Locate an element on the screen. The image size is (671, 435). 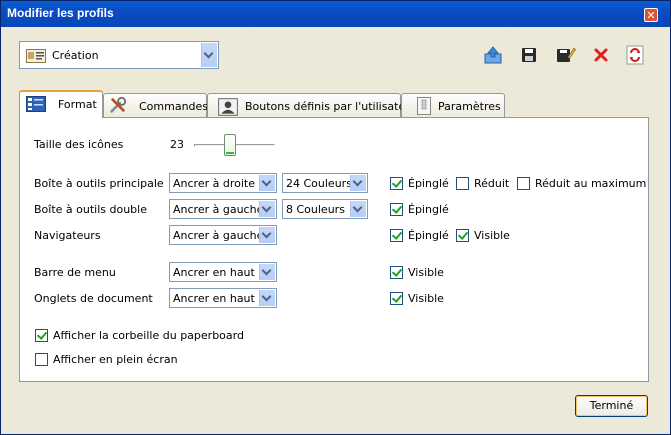
row-label-document-tabs: Onglets de document is located at coordinates (93, 298).